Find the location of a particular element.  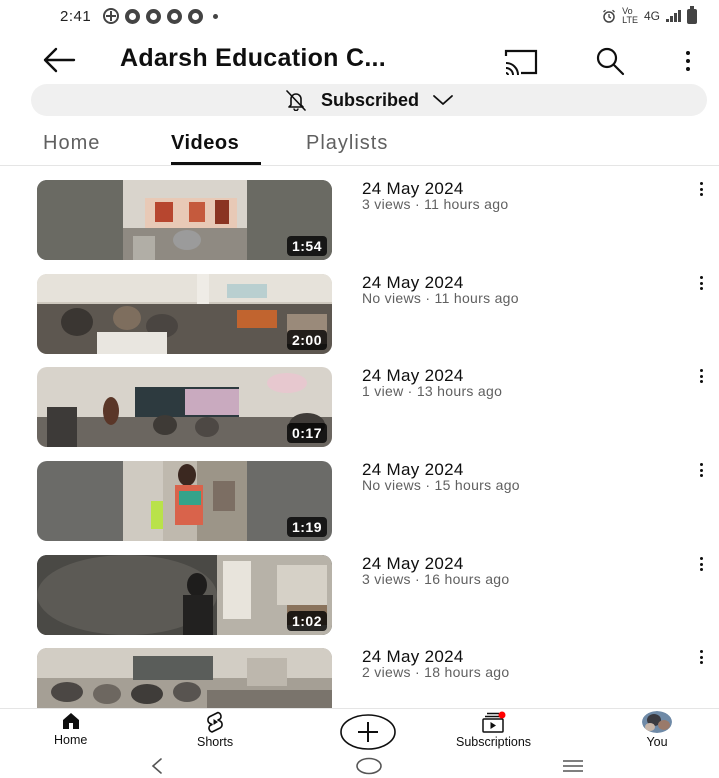

video-thumbnail: 1:54 is located at coordinates (184, 220).